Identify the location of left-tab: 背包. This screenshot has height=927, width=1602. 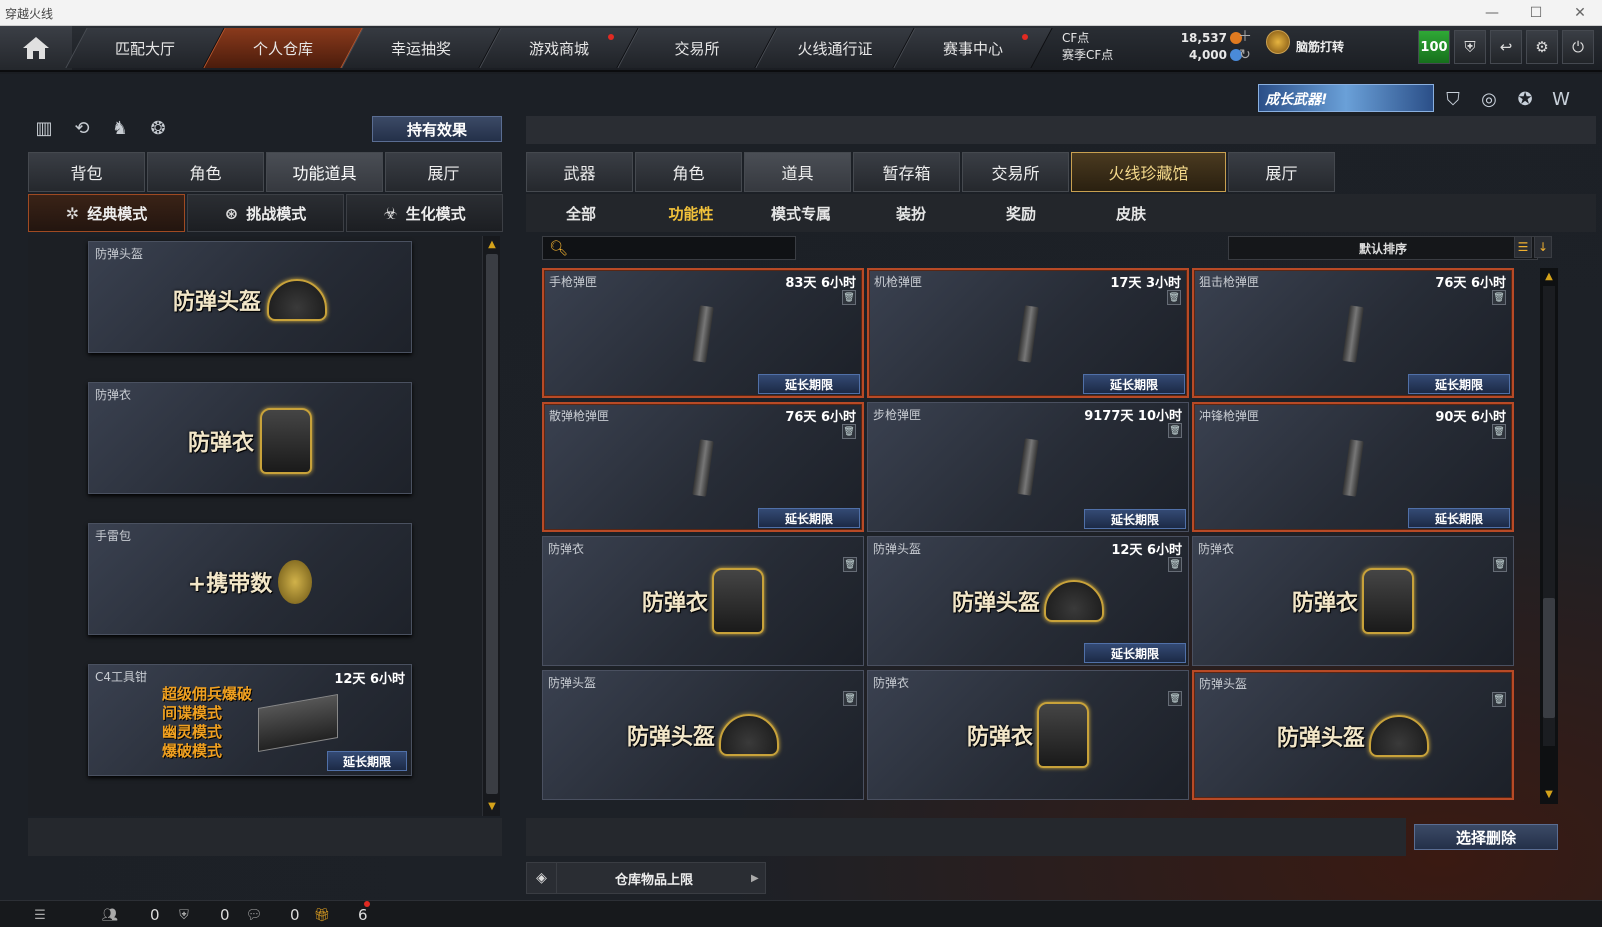
(86, 172).